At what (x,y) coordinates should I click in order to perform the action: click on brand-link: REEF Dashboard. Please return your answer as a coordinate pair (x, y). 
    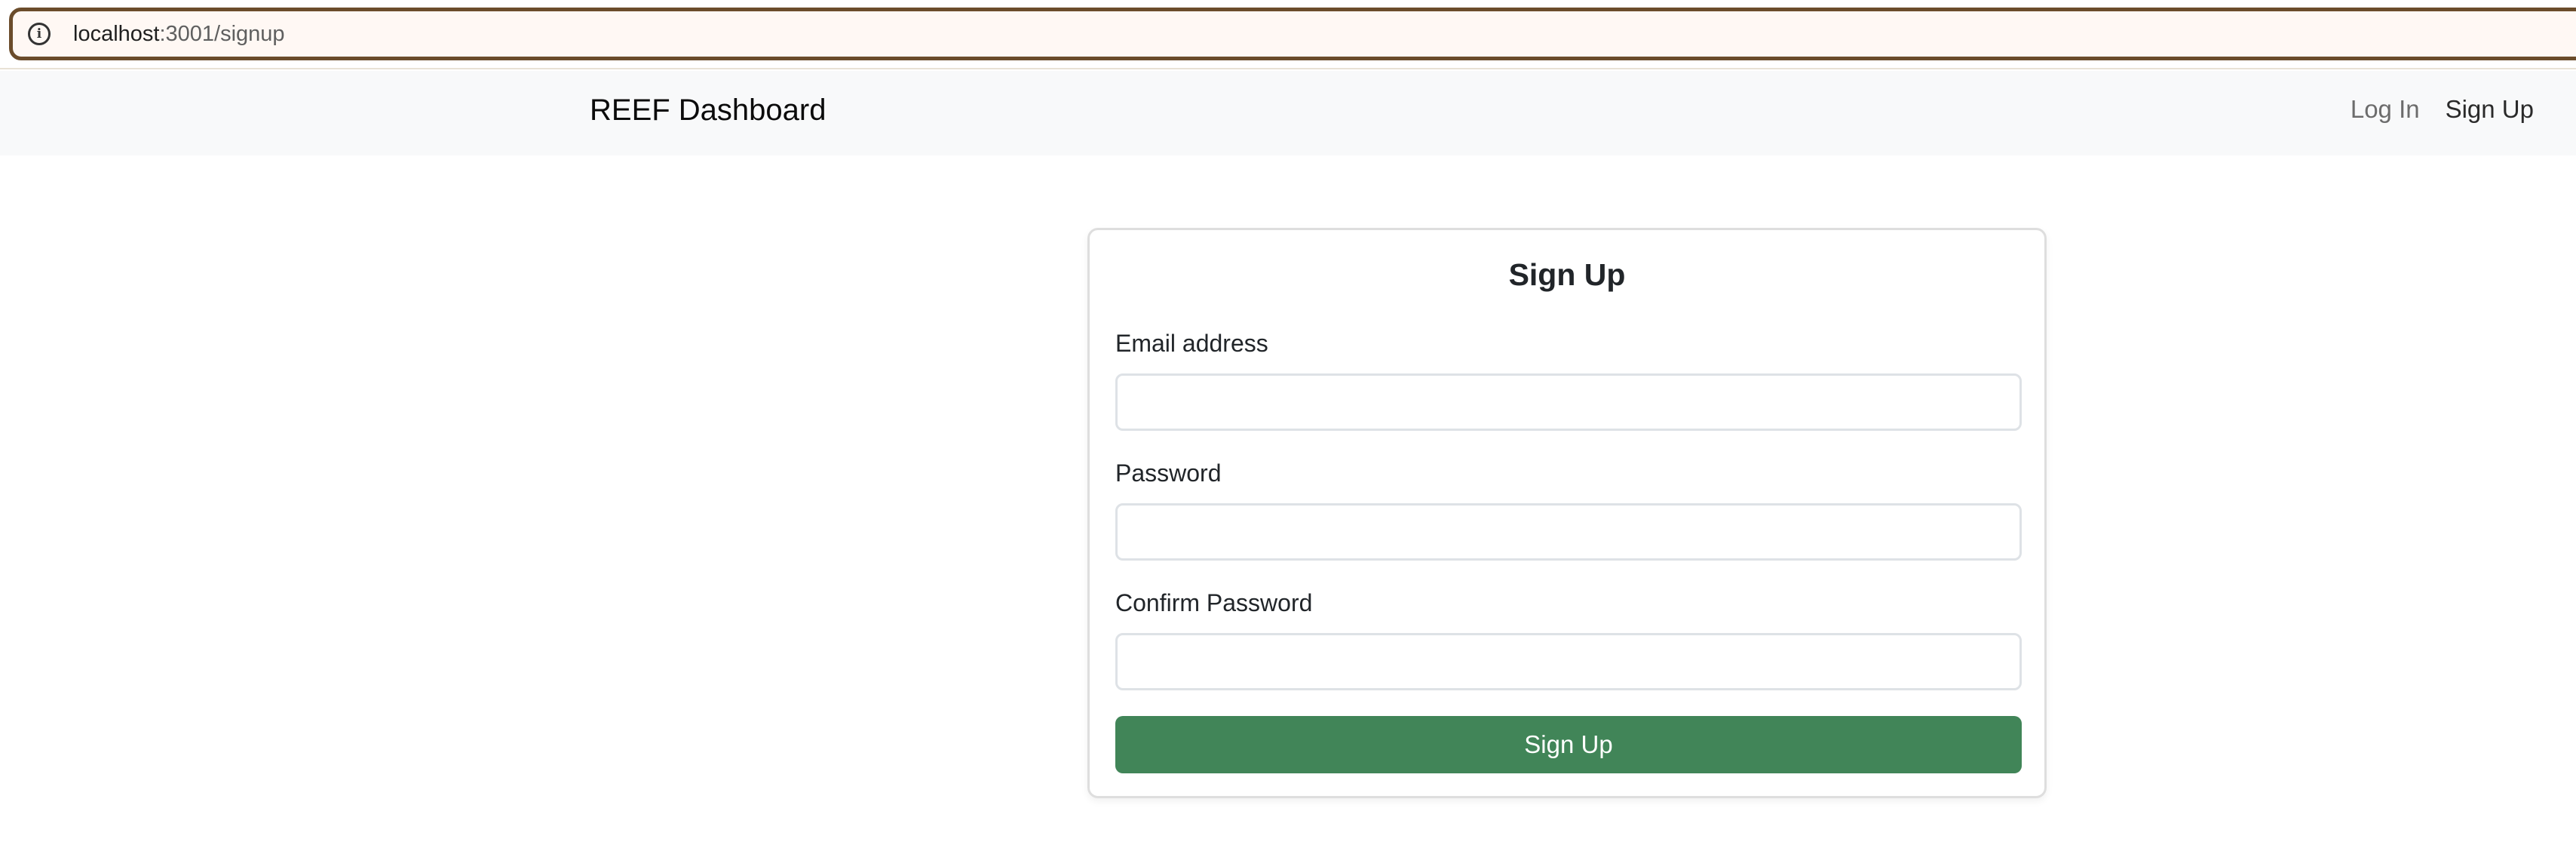
    Looking at the image, I should click on (708, 111).